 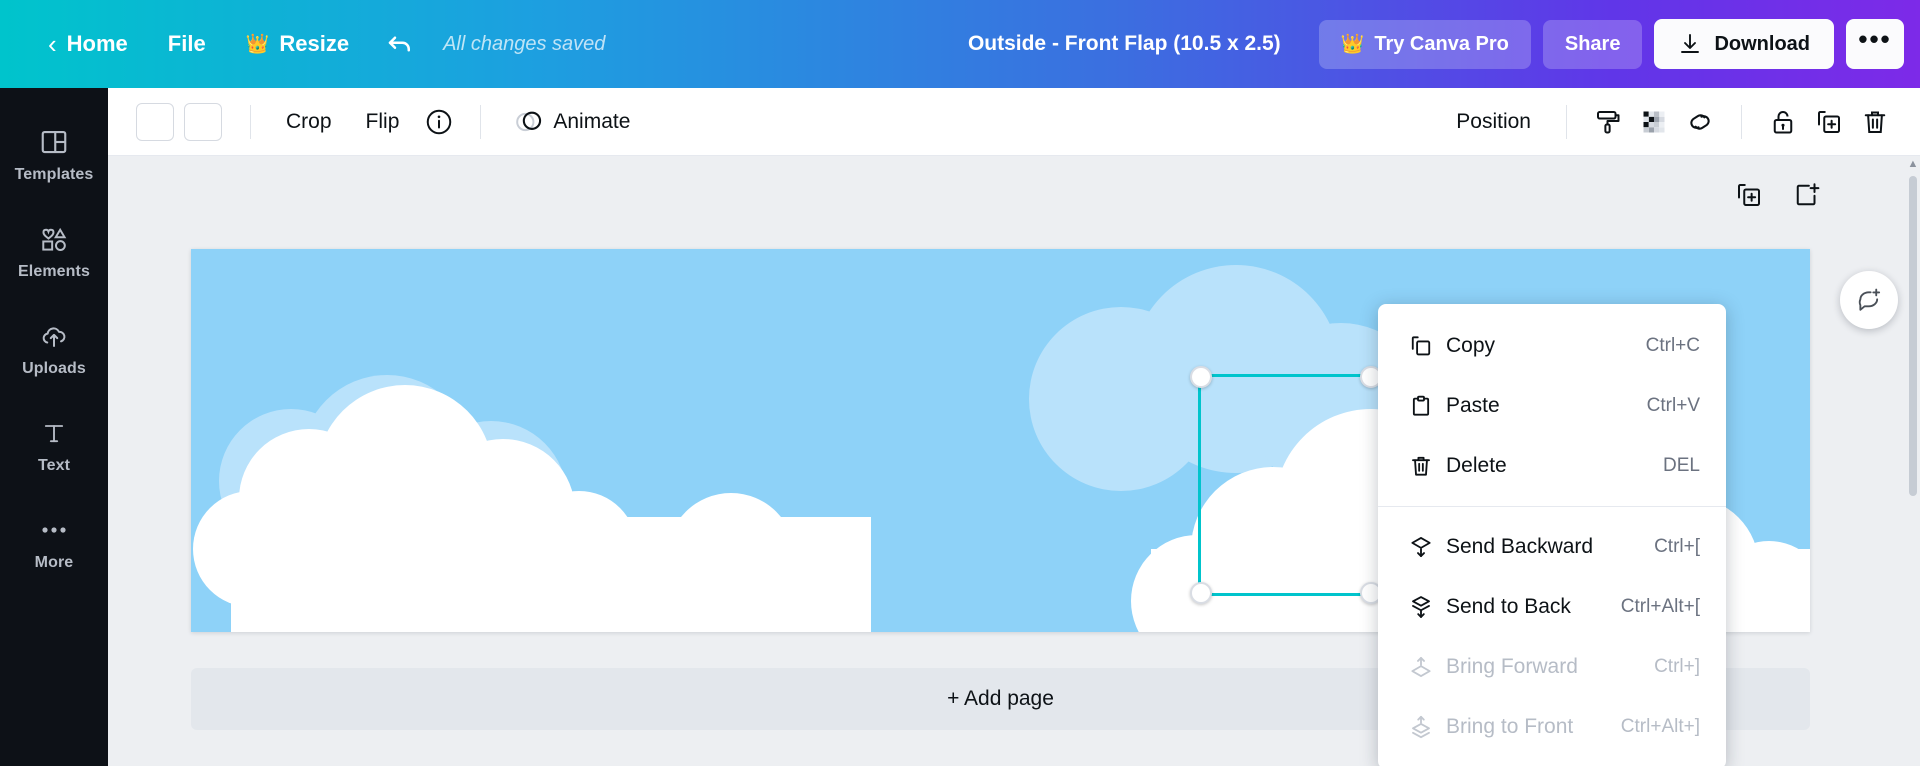 What do you see at coordinates (54, 562) in the screenshot?
I see `sidebar-label-more: More` at bounding box center [54, 562].